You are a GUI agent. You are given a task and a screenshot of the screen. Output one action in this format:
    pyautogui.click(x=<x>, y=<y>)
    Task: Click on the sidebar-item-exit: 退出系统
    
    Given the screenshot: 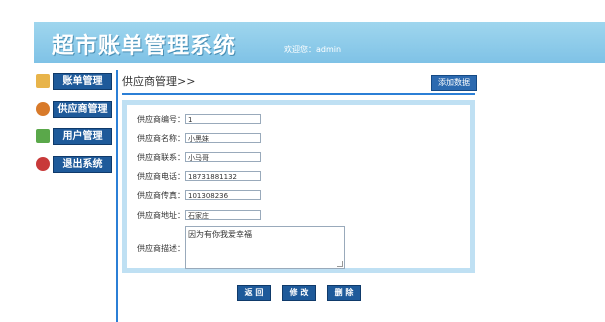 What is the action you would take?
    pyautogui.click(x=73, y=164)
    